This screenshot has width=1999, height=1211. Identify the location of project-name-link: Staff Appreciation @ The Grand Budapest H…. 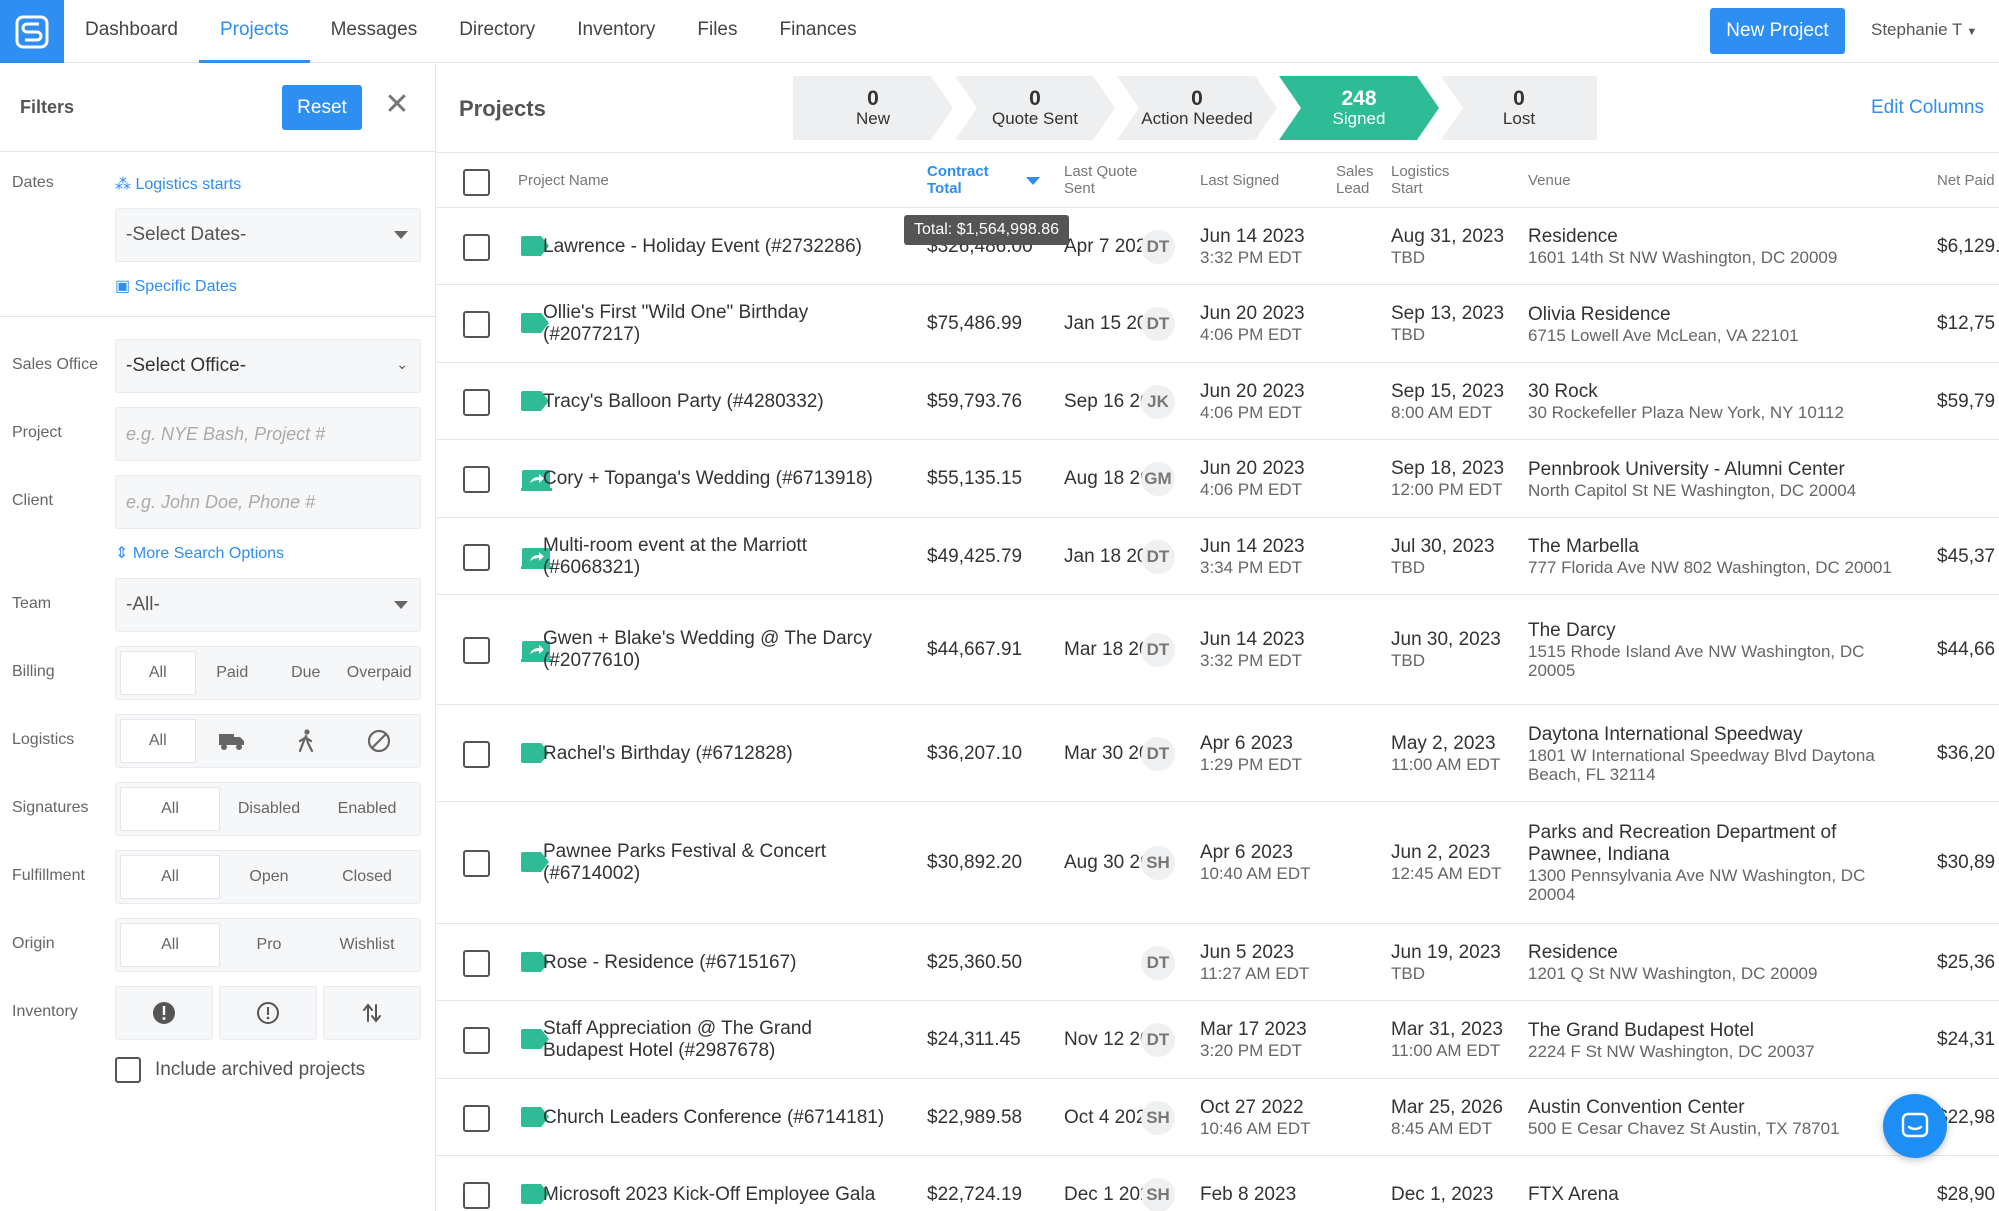
(677, 1040).